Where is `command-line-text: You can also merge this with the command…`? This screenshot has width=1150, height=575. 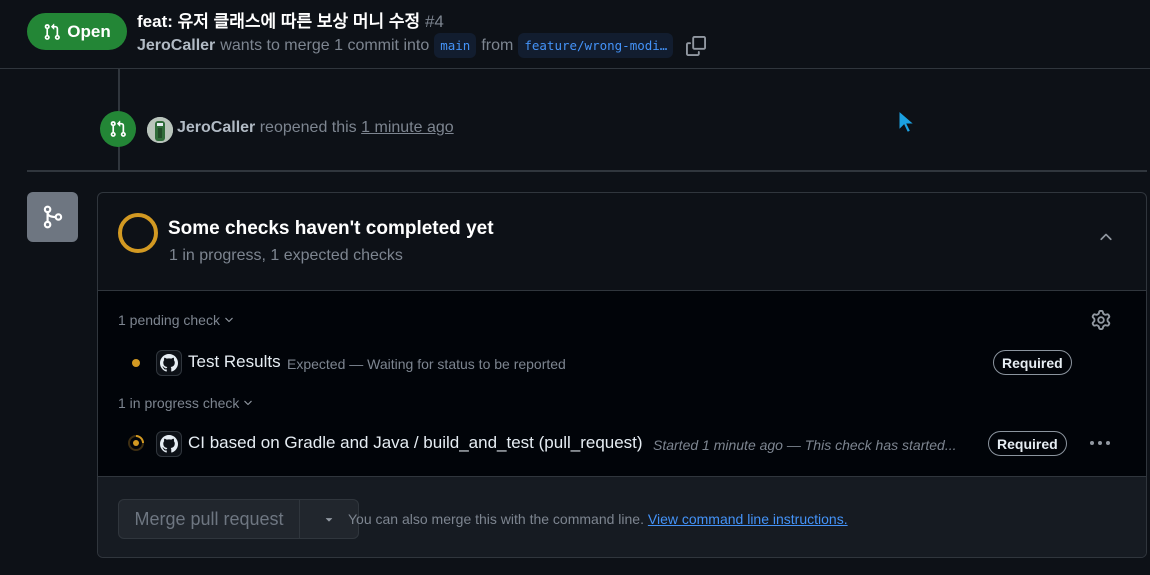
command-line-text: You can also merge this with the command… is located at coordinates (496, 519).